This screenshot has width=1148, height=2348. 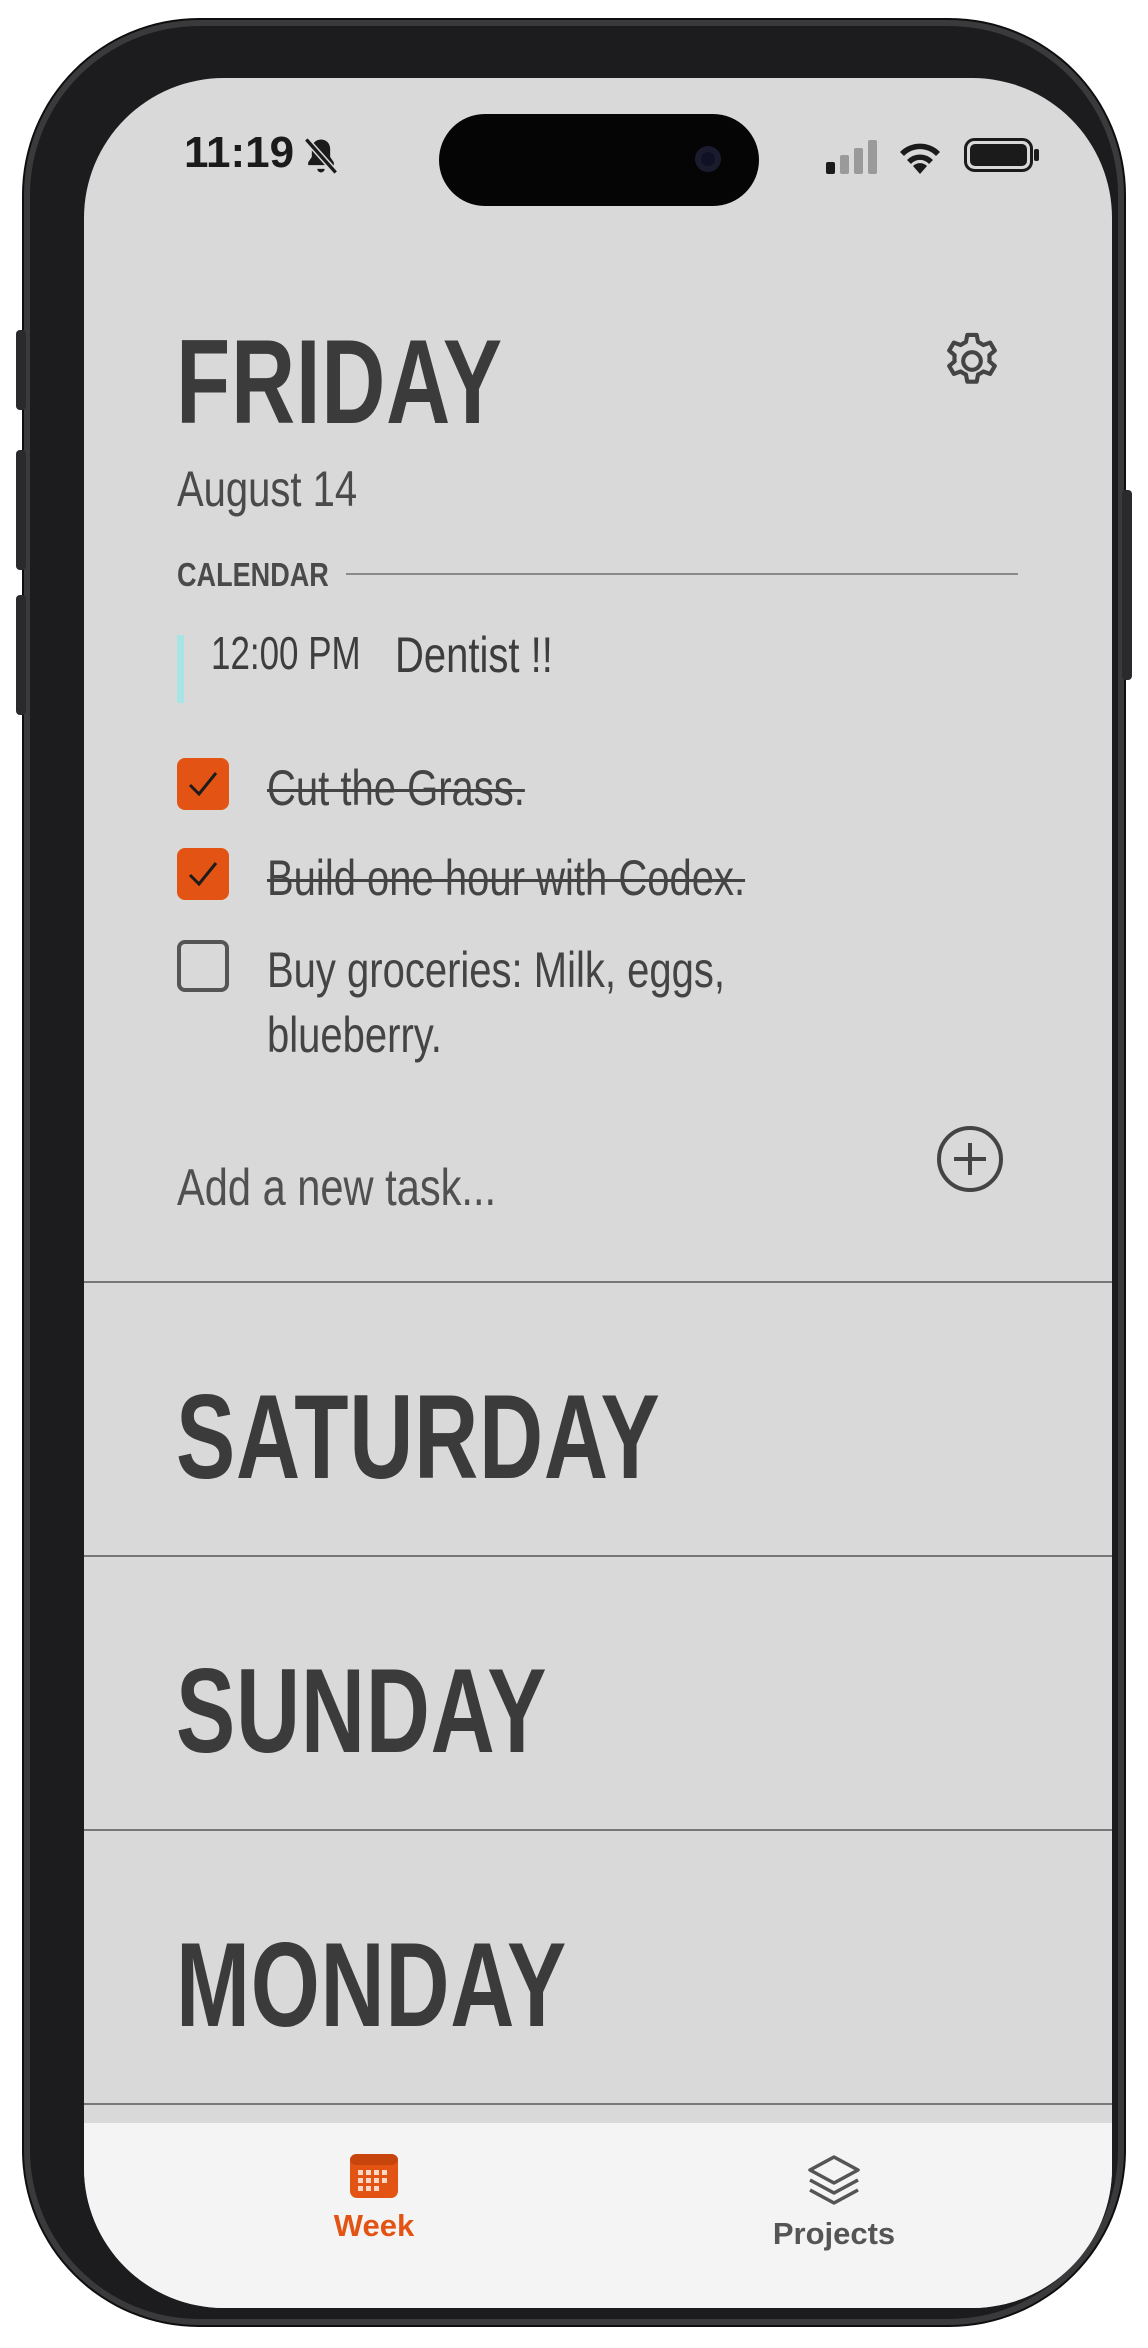 What do you see at coordinates (339, 382) in the screenshot?
I see `day-title-friday: FRIDAY` at bounding box center [339, 382].